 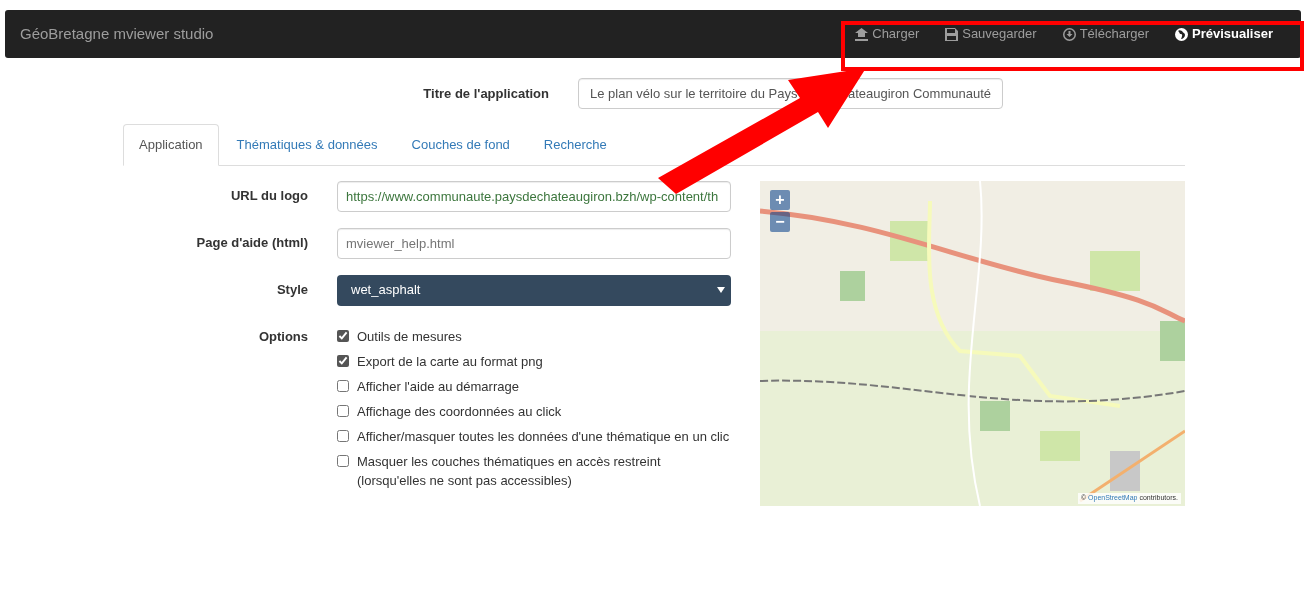 I want to click on field-label: URL du logo, so click(x=268, y=196).